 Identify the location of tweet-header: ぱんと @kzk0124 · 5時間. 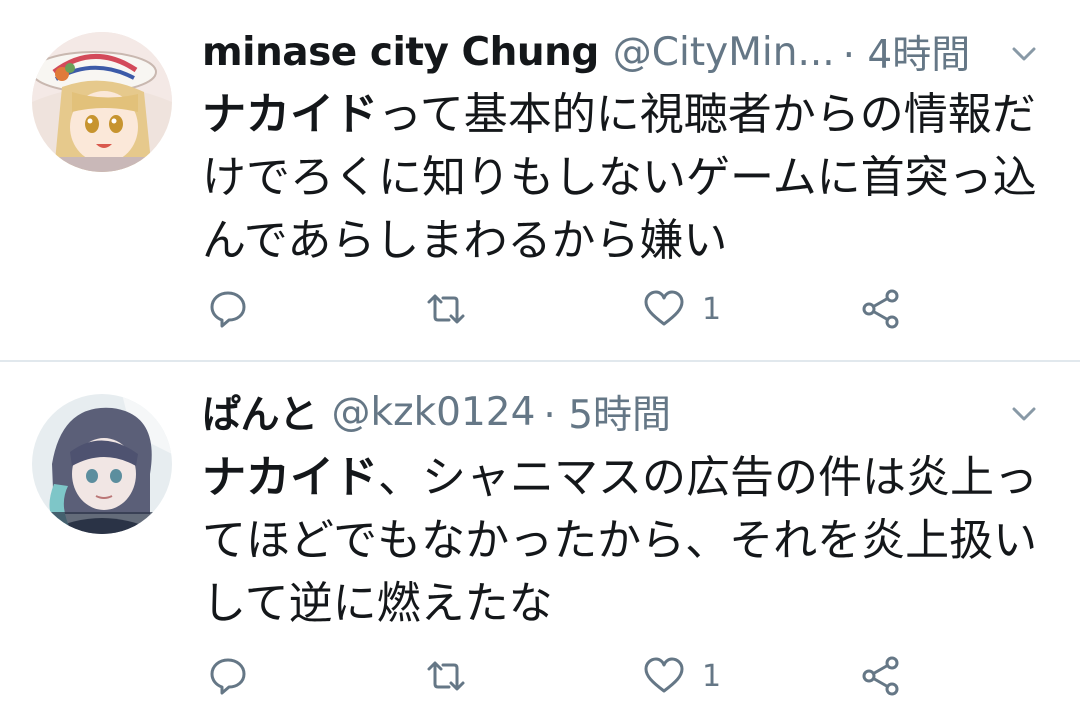
(631, 413).